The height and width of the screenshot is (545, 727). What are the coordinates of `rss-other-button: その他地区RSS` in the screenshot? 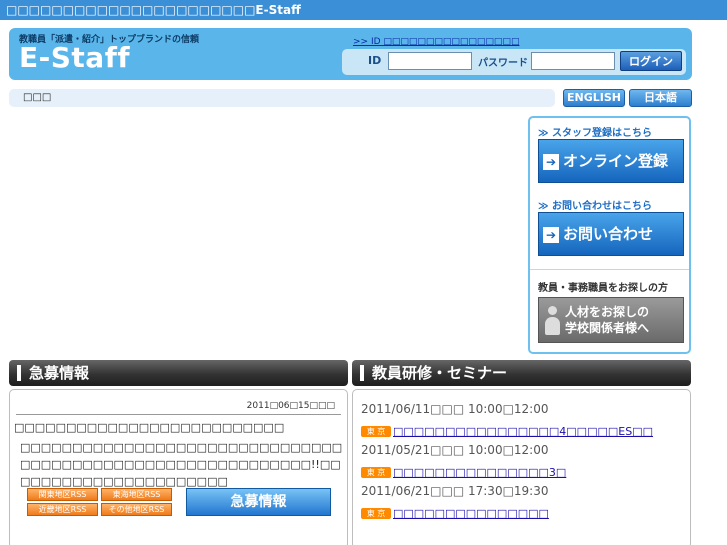 It's located at (136, 509).